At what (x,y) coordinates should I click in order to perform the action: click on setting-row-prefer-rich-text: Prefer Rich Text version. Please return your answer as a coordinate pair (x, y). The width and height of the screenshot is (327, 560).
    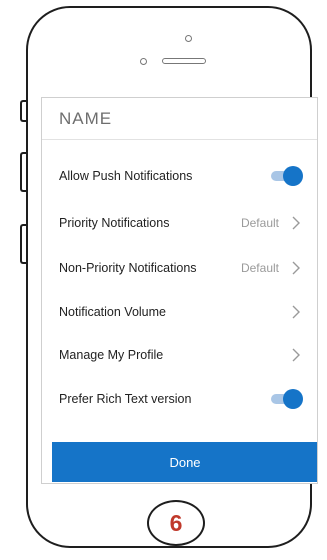
    Looking at the image, I should click on (179, 399).